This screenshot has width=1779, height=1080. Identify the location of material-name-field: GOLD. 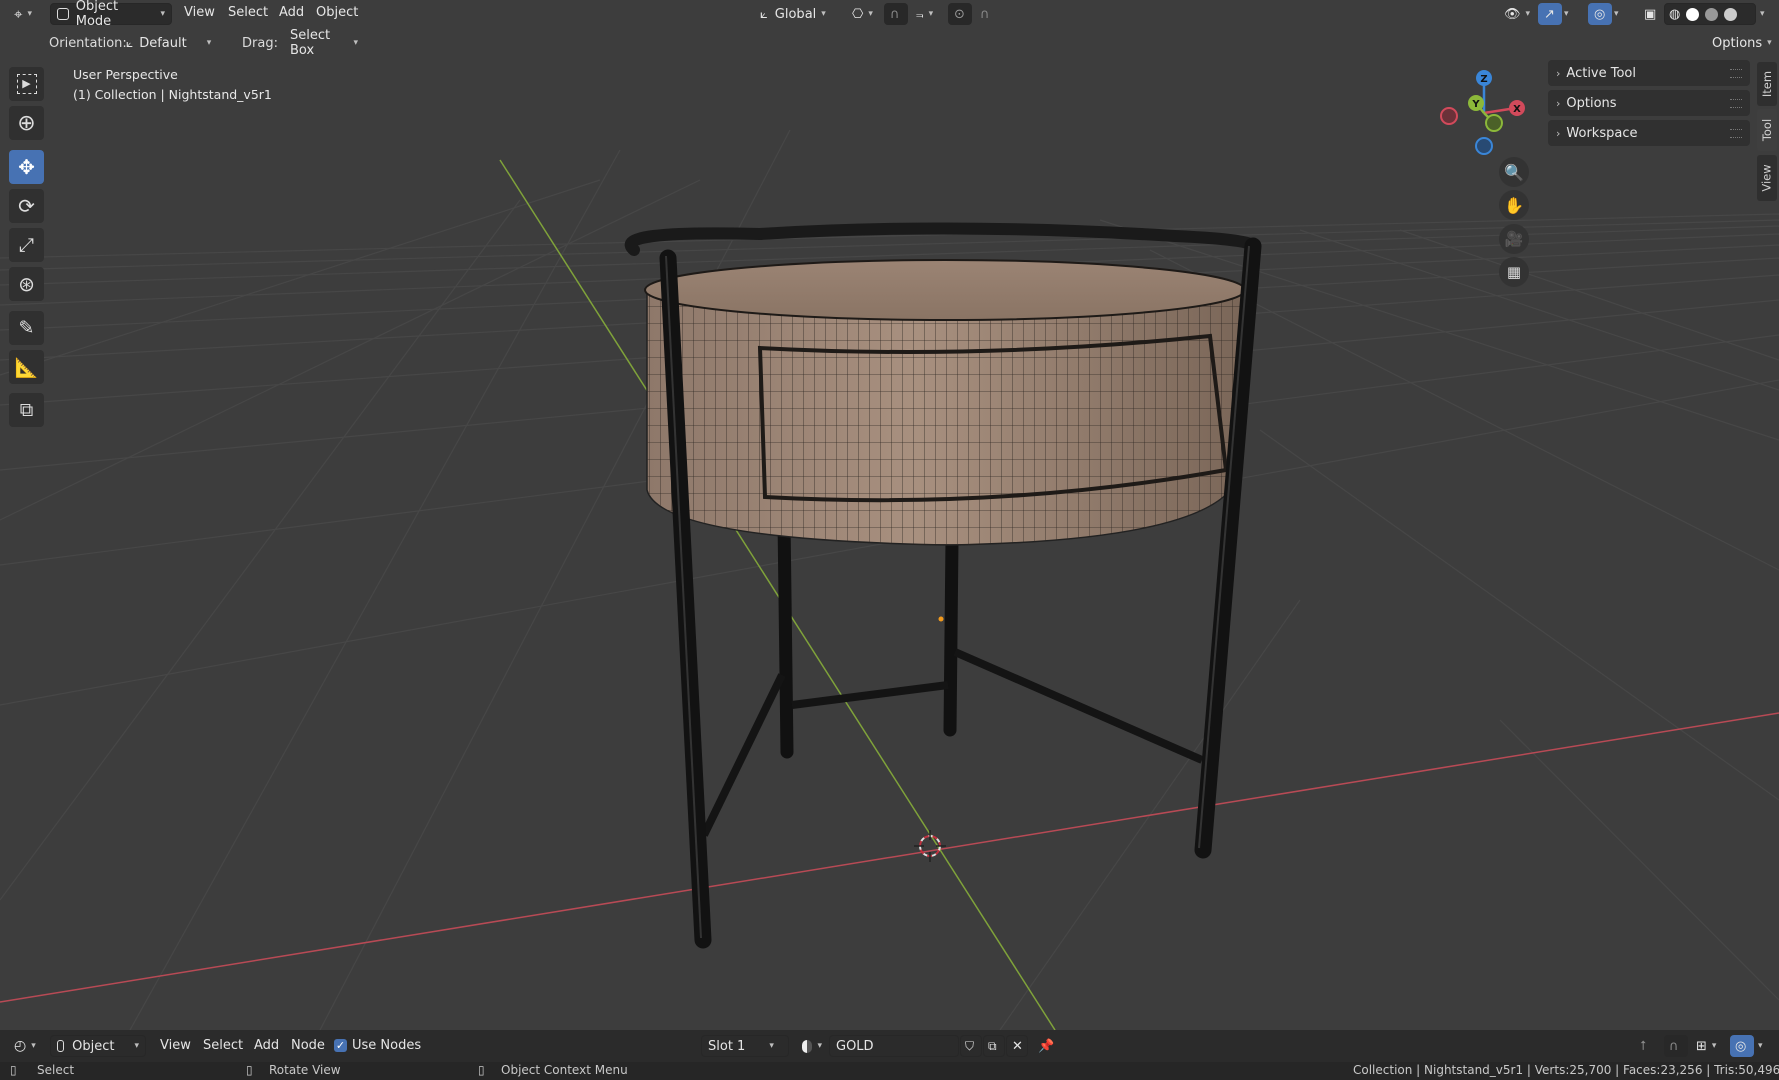
(894, 1046).